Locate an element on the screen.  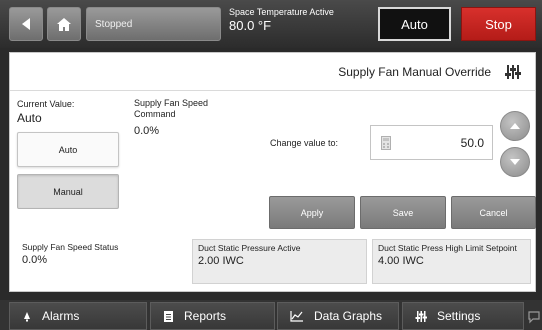
save-button: Save is located at coordinates (403, 212).